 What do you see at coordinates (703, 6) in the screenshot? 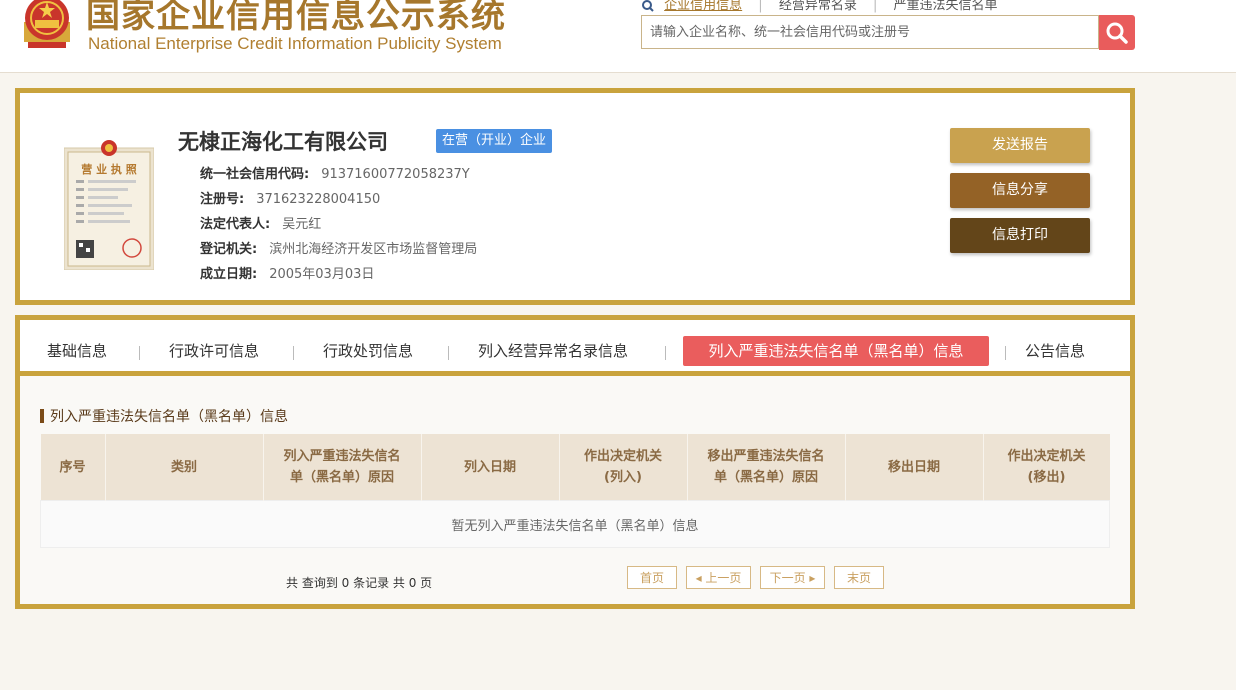
I see `nav-enterprise-credit: 企业信用信息` at bounding box center [703, 6].